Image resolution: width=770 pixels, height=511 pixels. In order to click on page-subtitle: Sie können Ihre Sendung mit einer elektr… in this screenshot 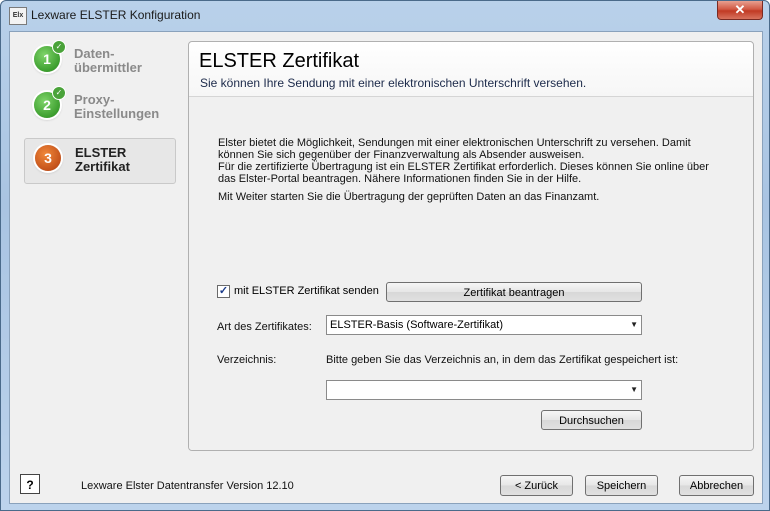, I will do `click(393, 83)`.